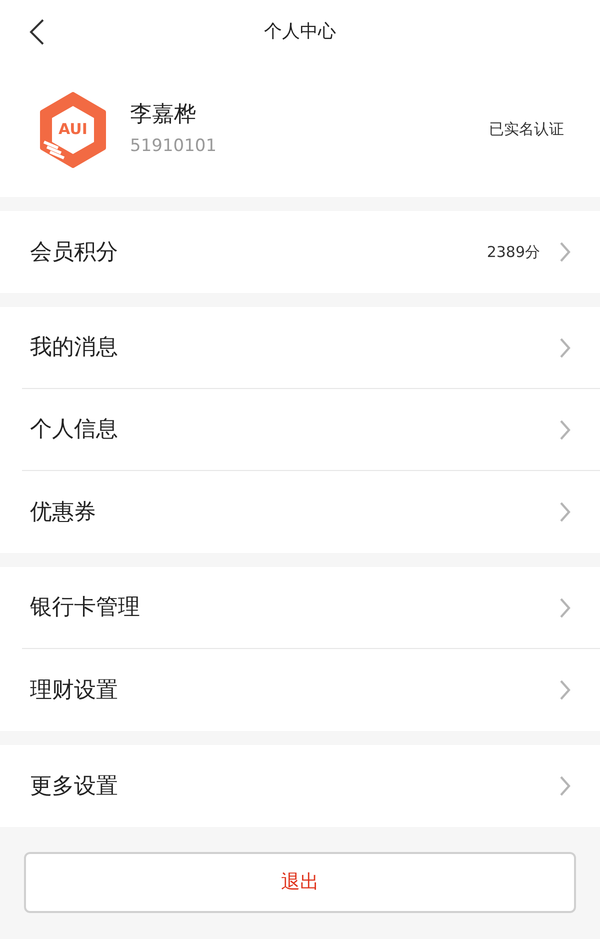 The height and width of the screenshot is (939, 600). What do you see at coordinates (311, 512) in the screenshot?
I see `menu-item: 优惠券` at bounding box center [311, 512].